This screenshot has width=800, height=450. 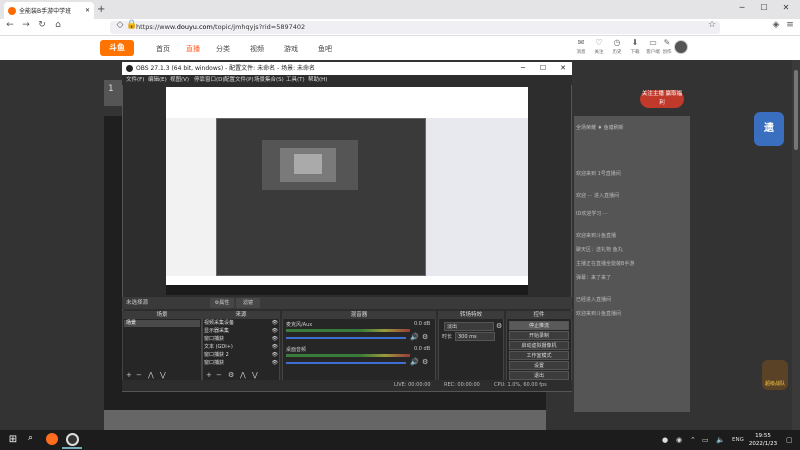 I want to click on nav-video: 视频, so click(x=257, y=49).